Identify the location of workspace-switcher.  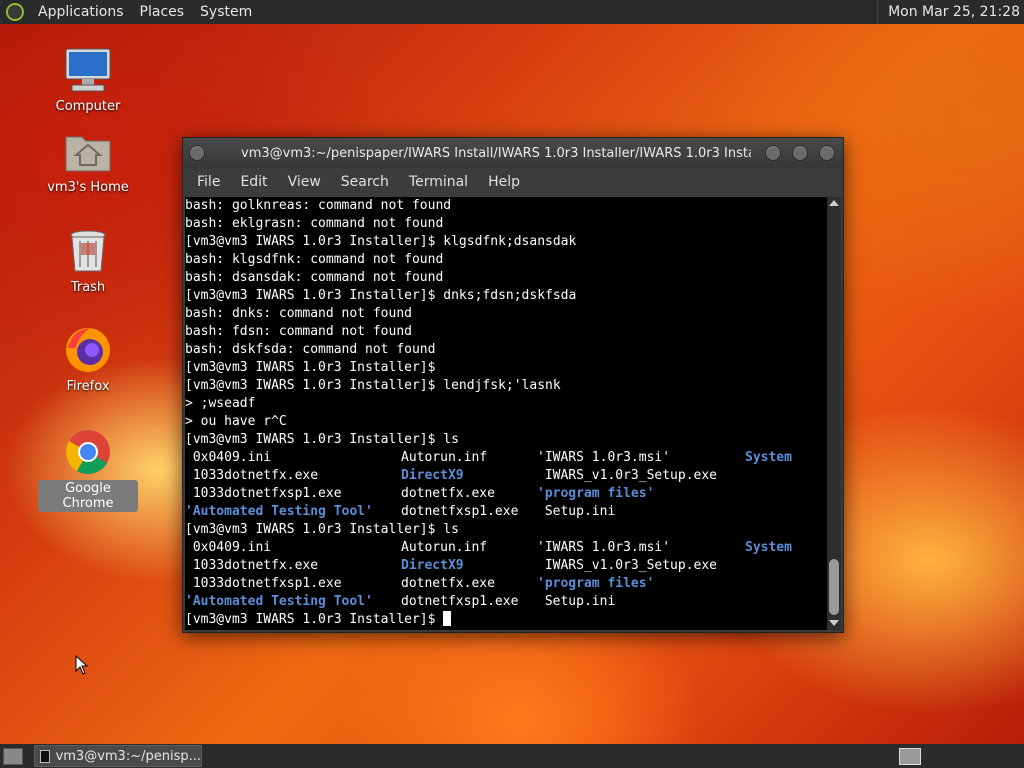
(910, 756).